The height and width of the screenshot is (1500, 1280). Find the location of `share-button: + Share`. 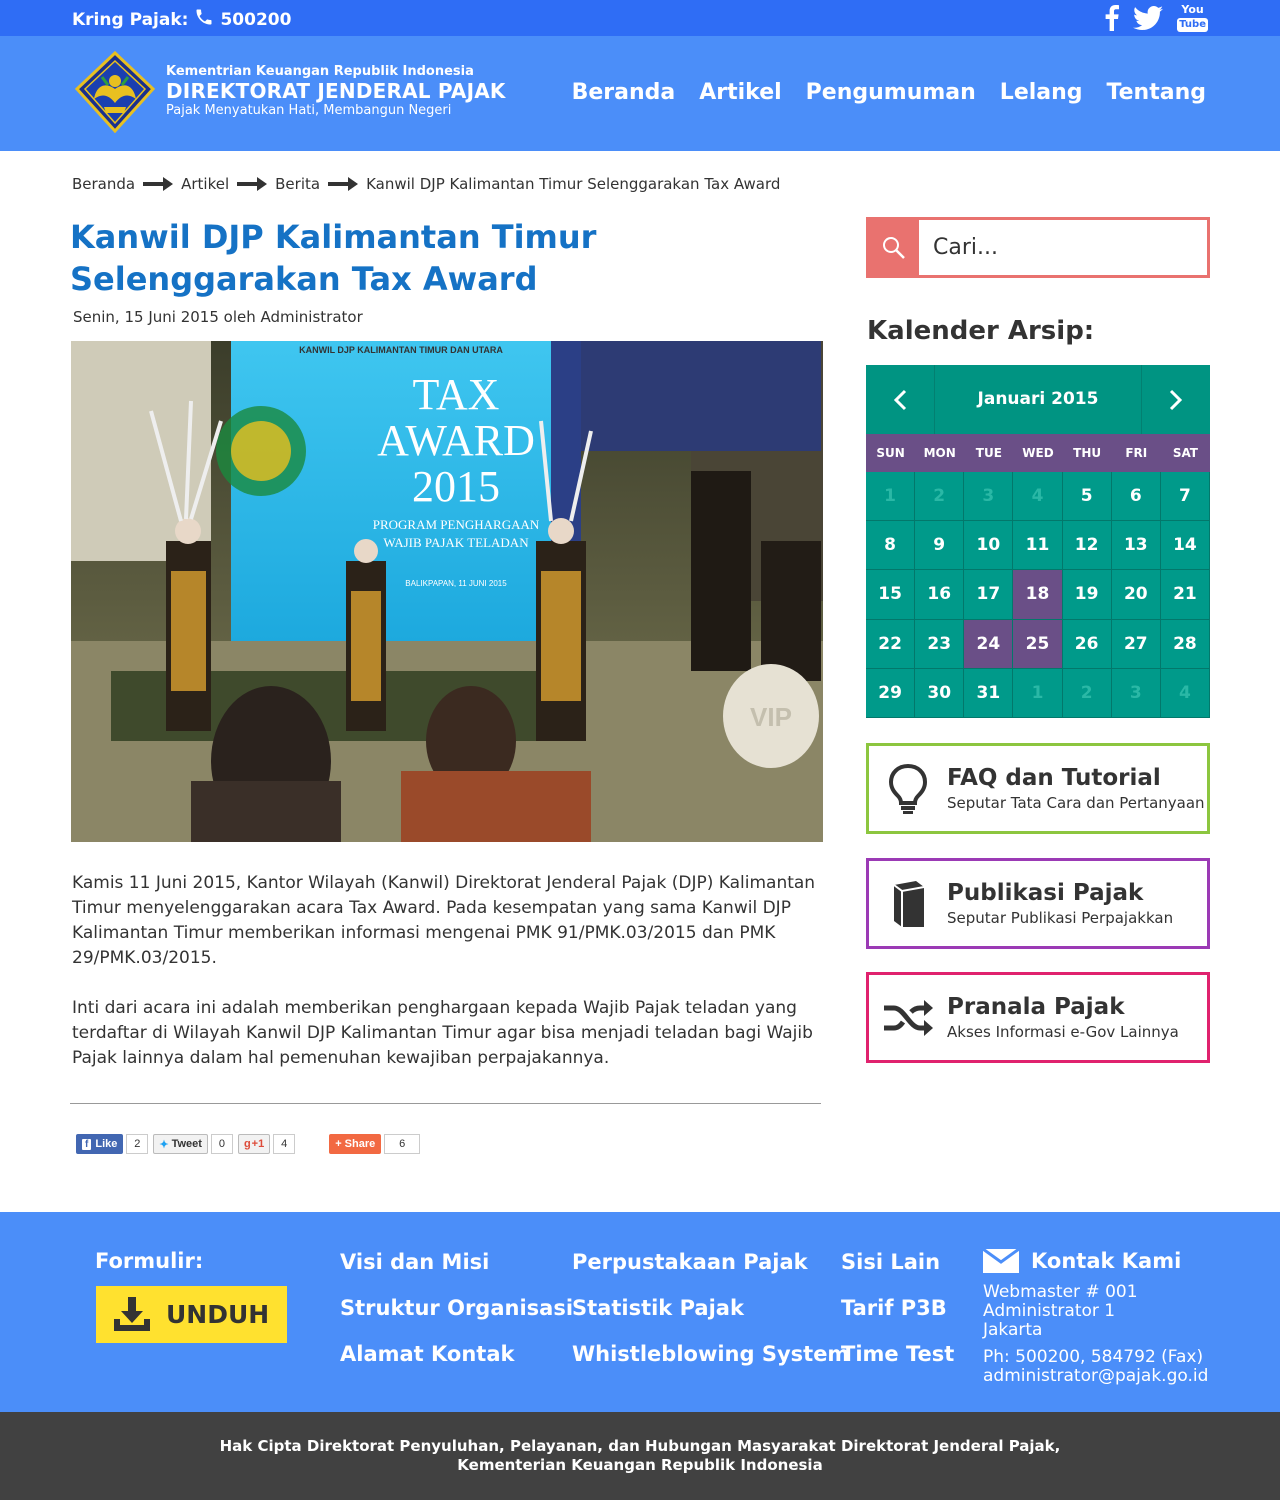

share-button: + Share is located at coordinates (355, 1144).